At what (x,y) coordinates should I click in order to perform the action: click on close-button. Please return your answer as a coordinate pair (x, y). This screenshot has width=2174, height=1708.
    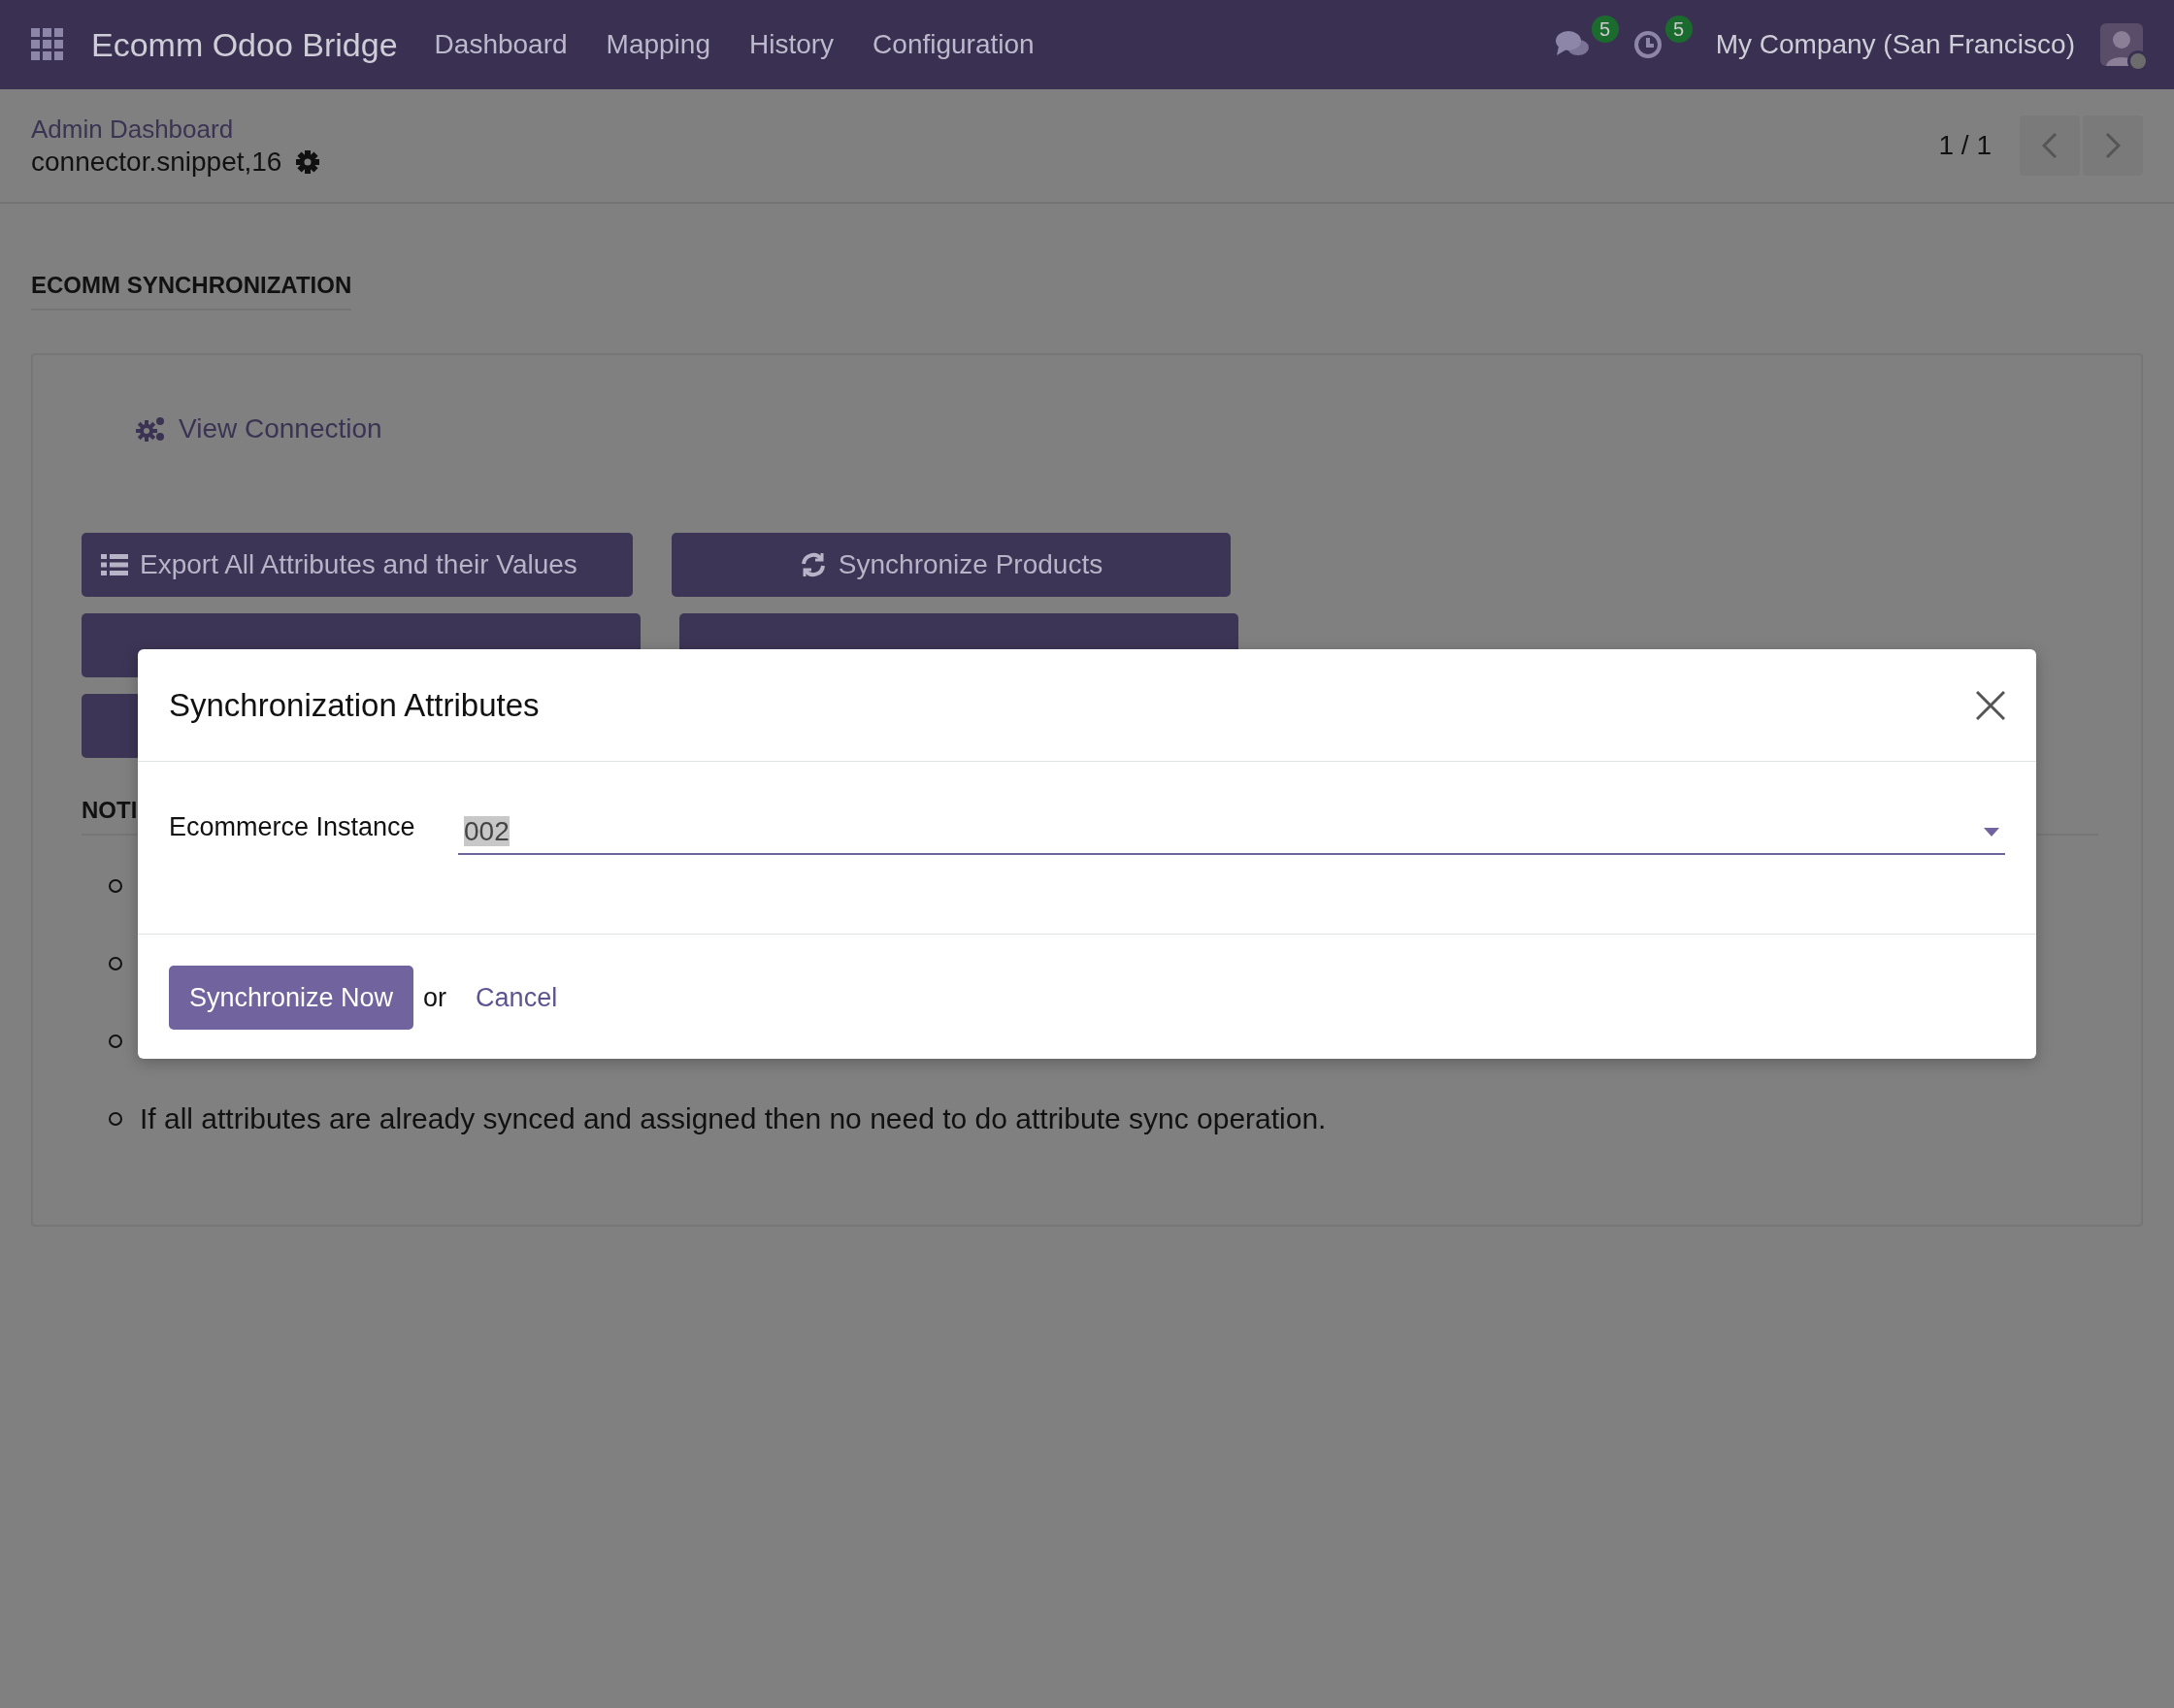
    Looking at the image, I should click on (1990, 705).